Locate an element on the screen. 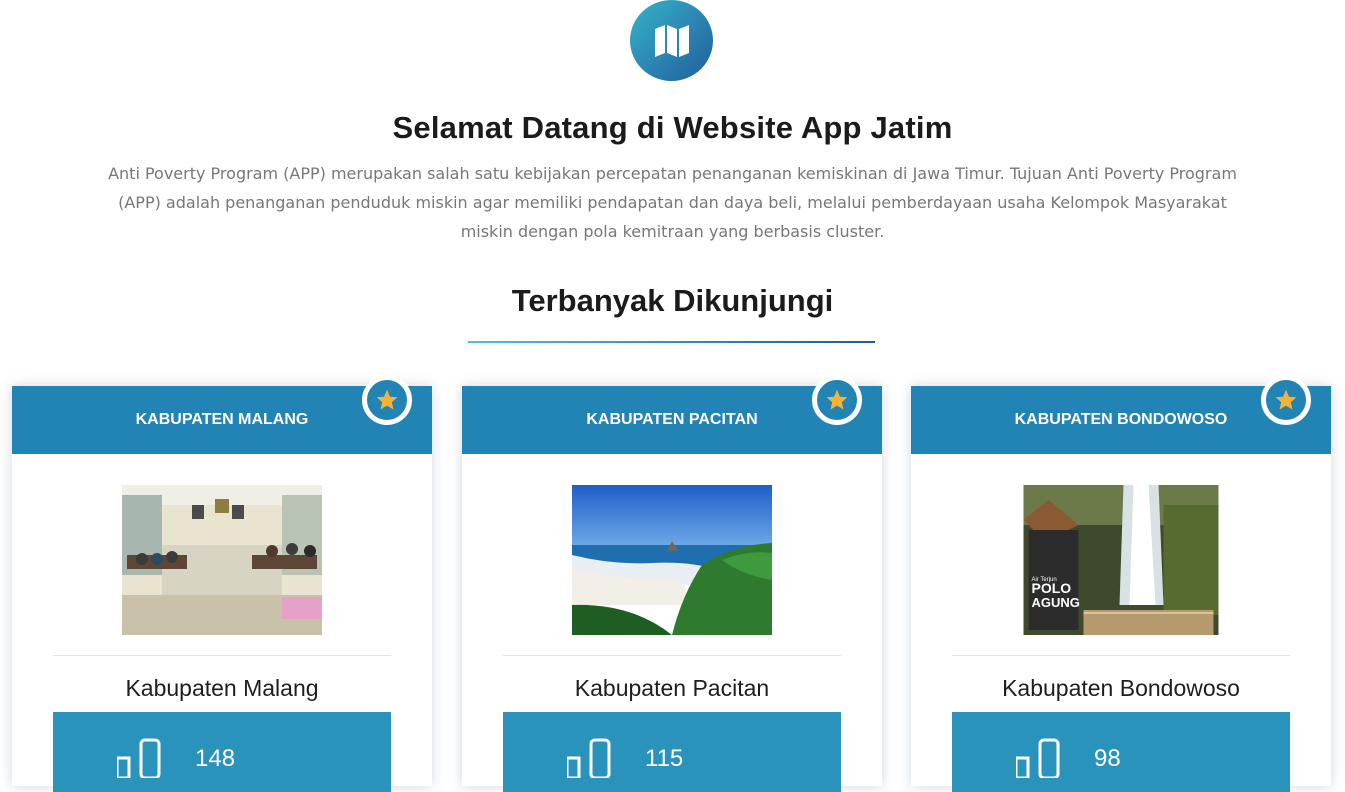  views-count: 98 is located at coordinates (1107, 758).